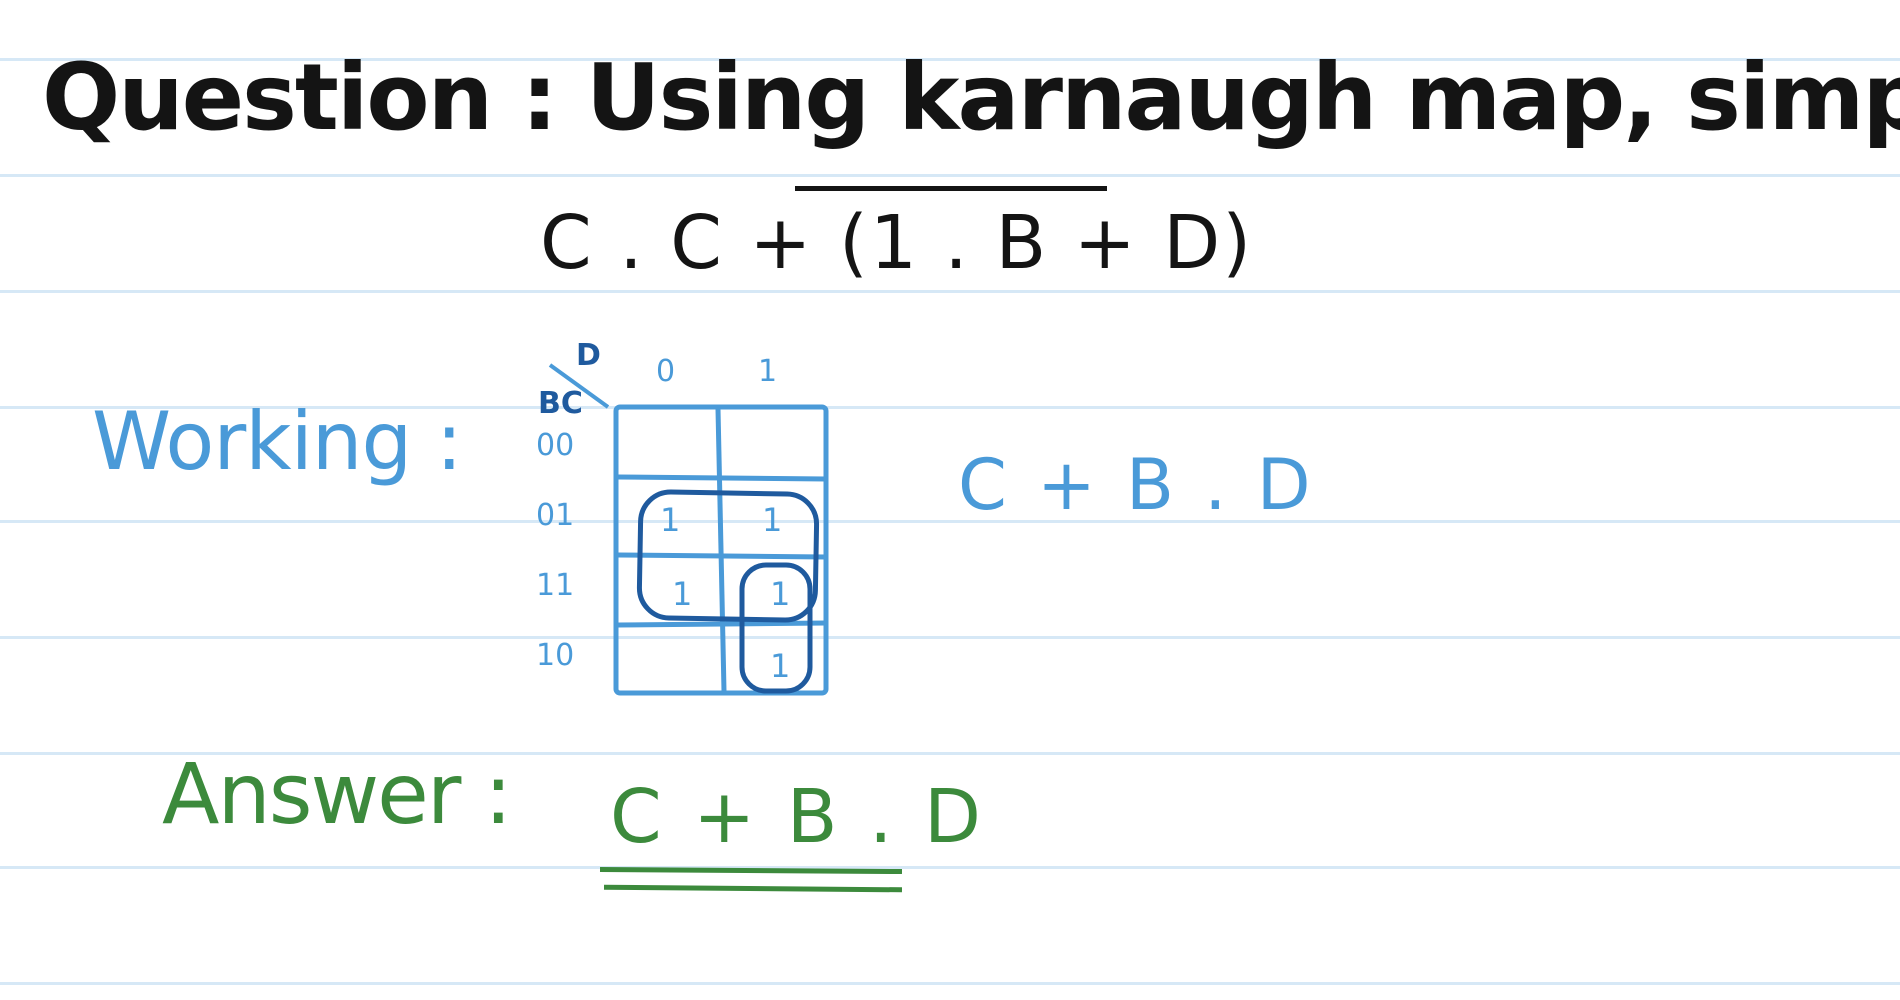 The image size is (1900, 1000). Describe the element at coordinates (555, 655) in the screenshot. I see `kmap-row-header: 10` at that location.